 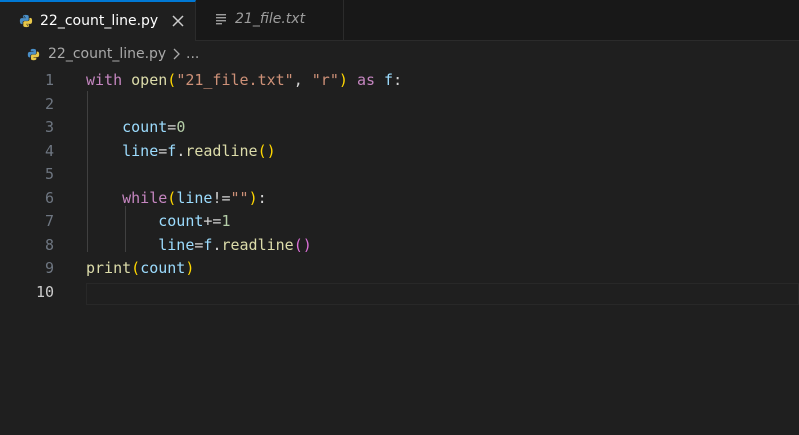 What do you see at coordinates (221, 197) in the screenshot?
I see `code-token: !=` at bounding box center [221, 197].